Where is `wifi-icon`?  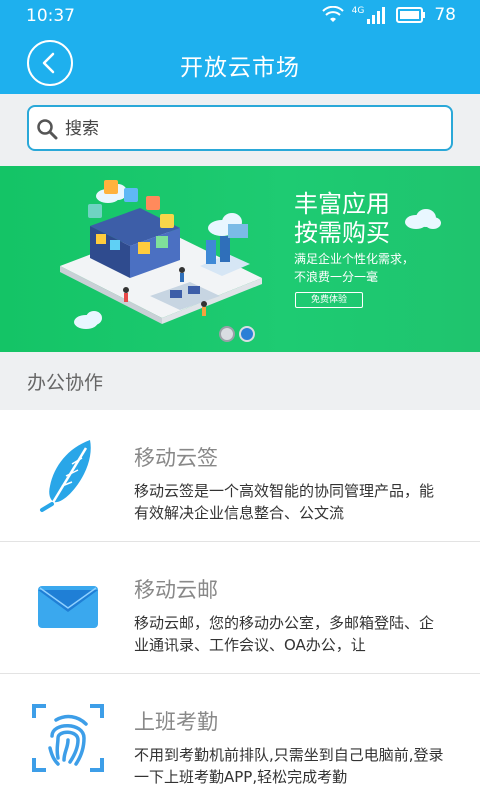
wifi-icon is located at coordinates (332, 14).